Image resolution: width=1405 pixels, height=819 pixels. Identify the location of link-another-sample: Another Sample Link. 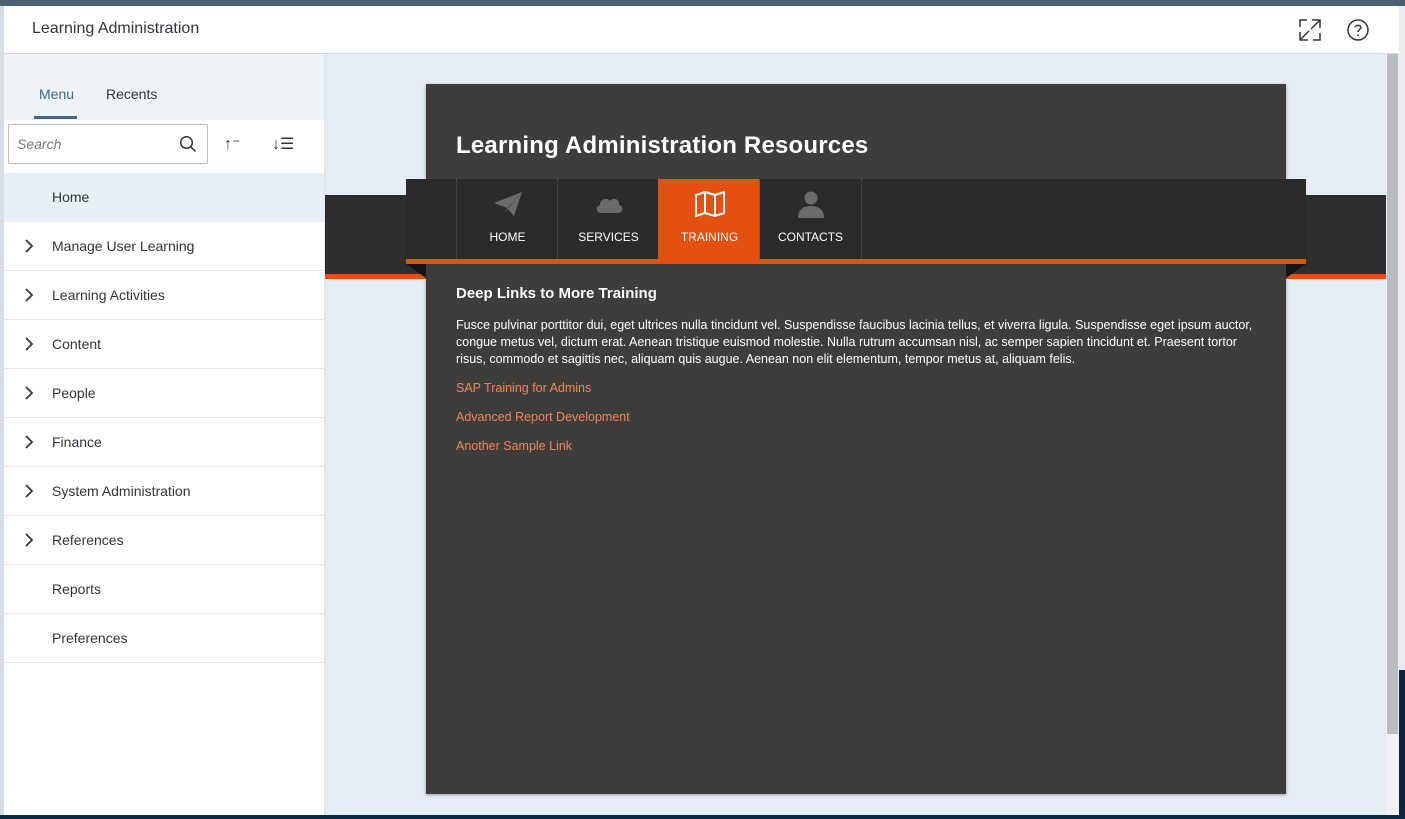
(514, 446).